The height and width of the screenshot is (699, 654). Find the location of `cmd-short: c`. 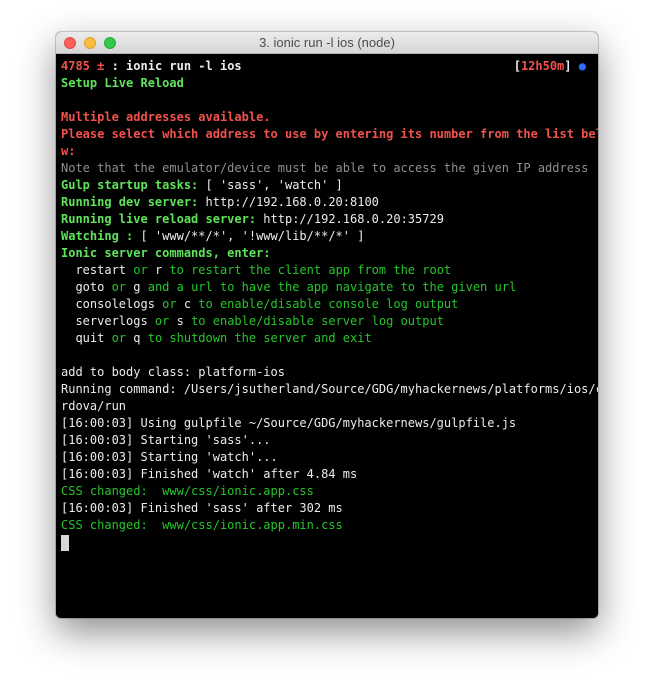

cmd-short: c is located at coordinates (187, 304).